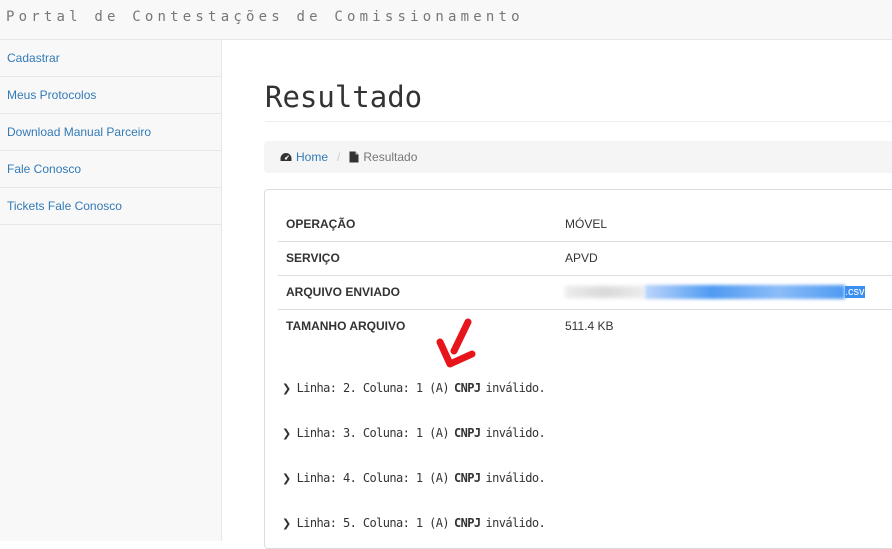 The image size is (892, 549). I want to click on table-row: SERVIÇO APVD, so click(585, 257).